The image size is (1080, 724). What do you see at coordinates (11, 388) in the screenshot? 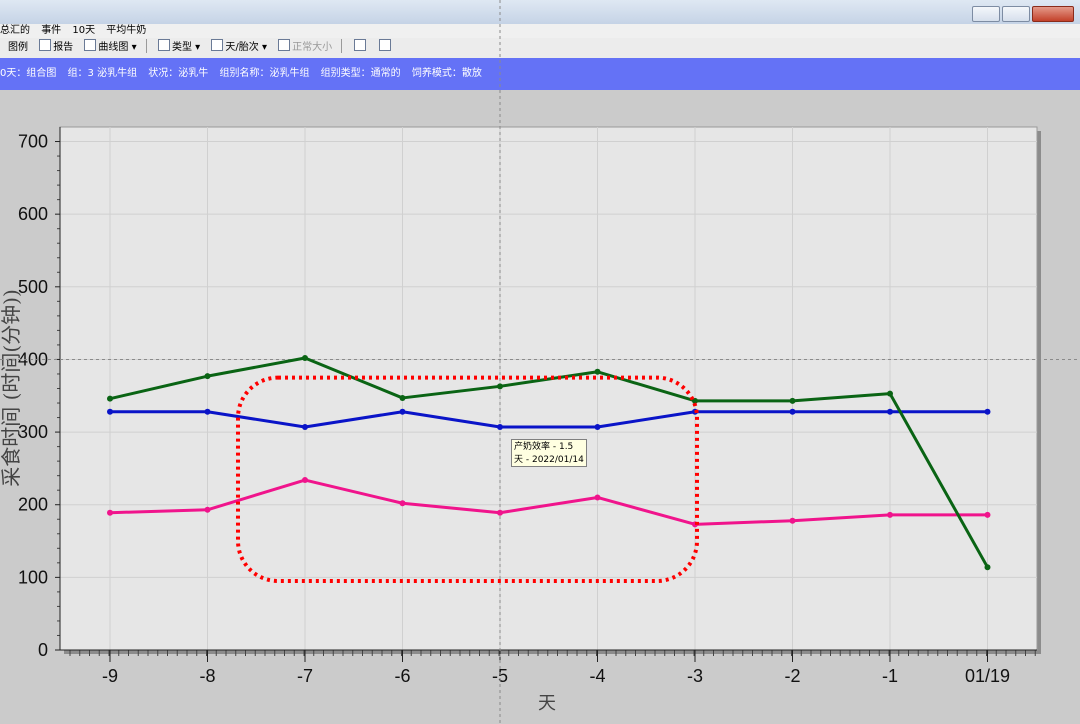
I see `y-axis-title: 采食时间 (时间(分钟))` at bounding box center [11, 388].